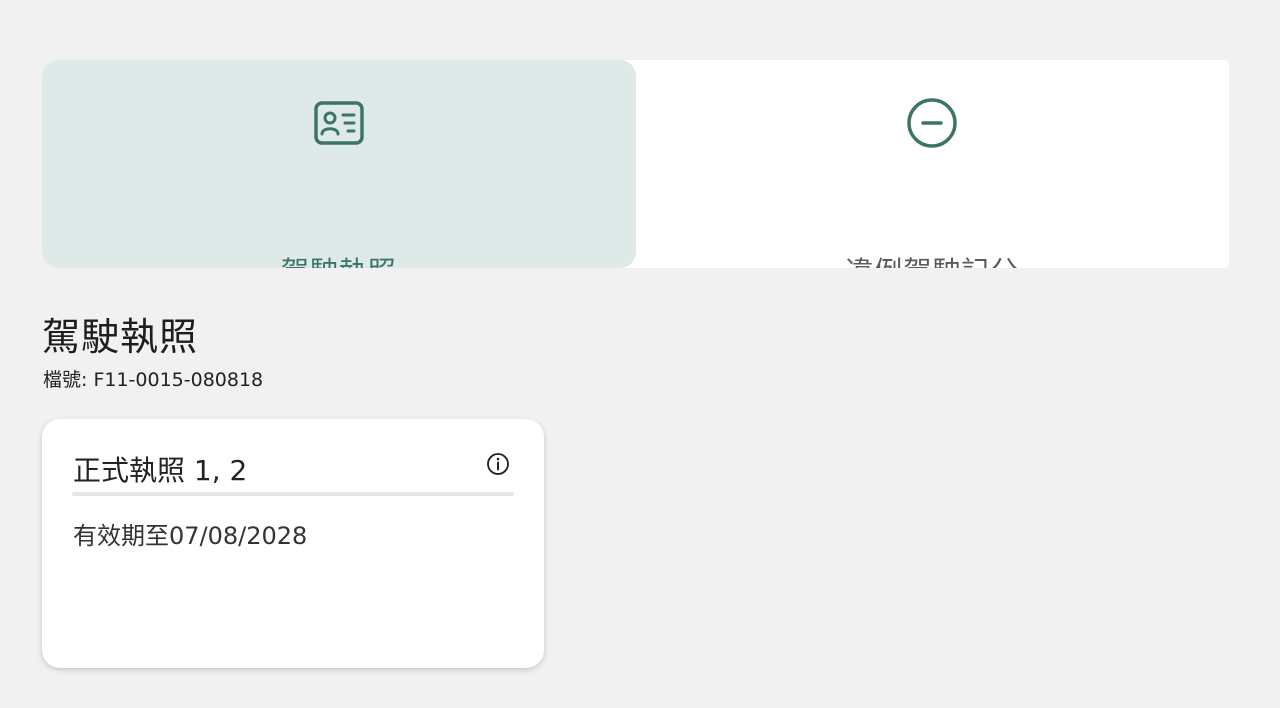 The height and width of the screenshot is (708, 1280). Describe the element at coordinates (498, 464) in the screenshot. I see `info-icon` at that location.